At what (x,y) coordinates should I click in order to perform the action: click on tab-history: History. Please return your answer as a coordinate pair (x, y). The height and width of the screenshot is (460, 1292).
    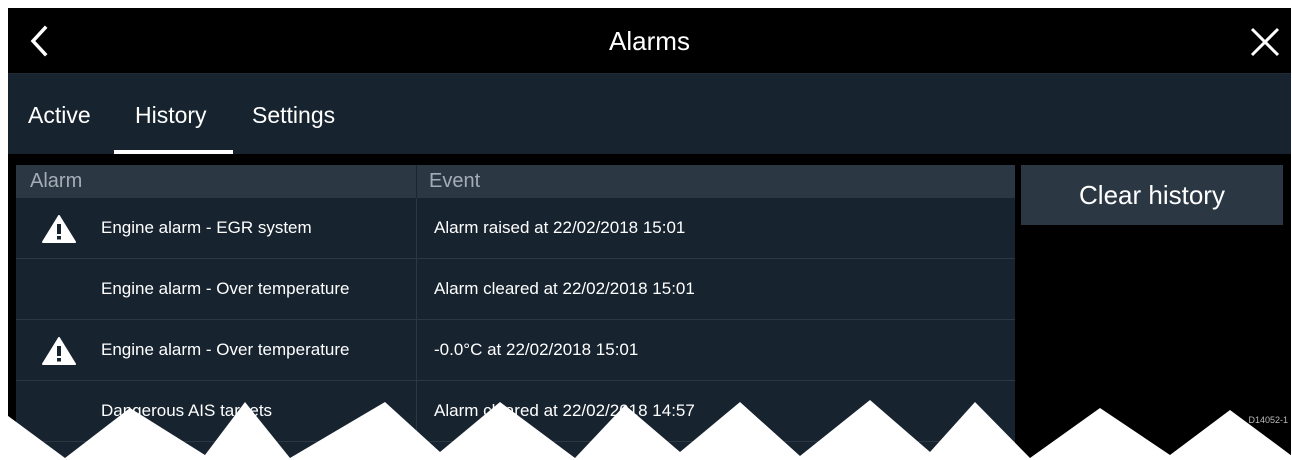
    Looking at the image, I should click on (171, 115).